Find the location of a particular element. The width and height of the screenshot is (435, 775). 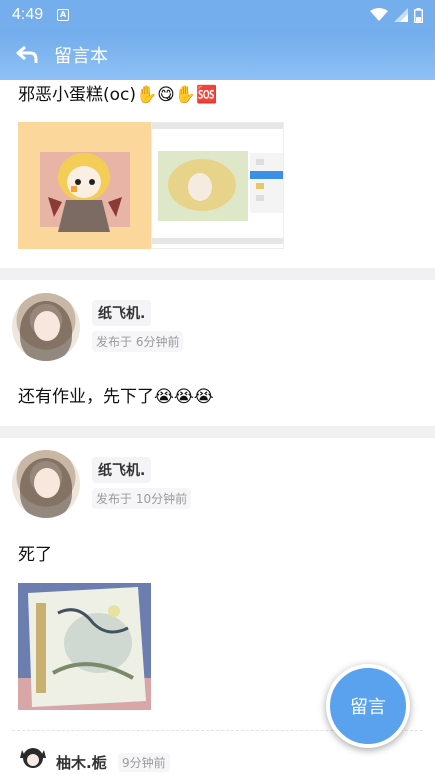

page-title: 留言本 is located at coordinates (81, 56).